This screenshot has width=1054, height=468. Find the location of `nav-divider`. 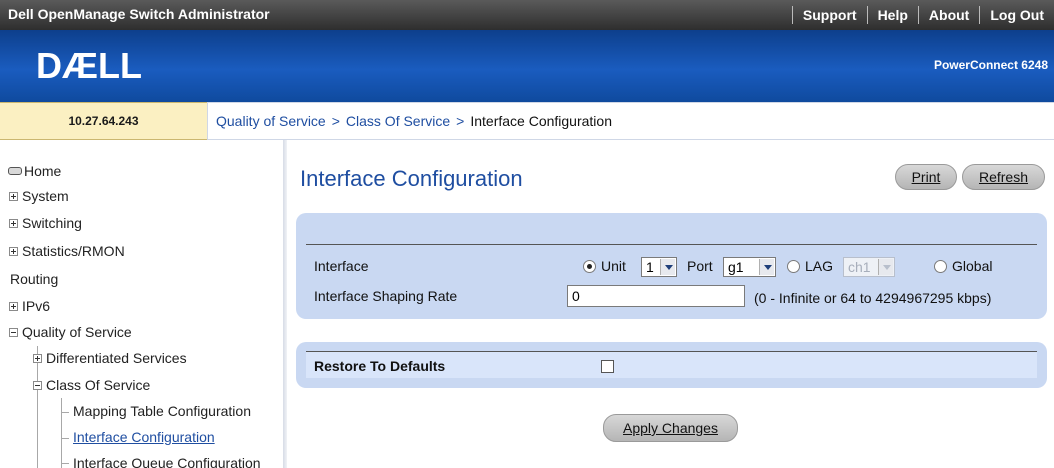

nav-divider is located at coordinates (285, 304).